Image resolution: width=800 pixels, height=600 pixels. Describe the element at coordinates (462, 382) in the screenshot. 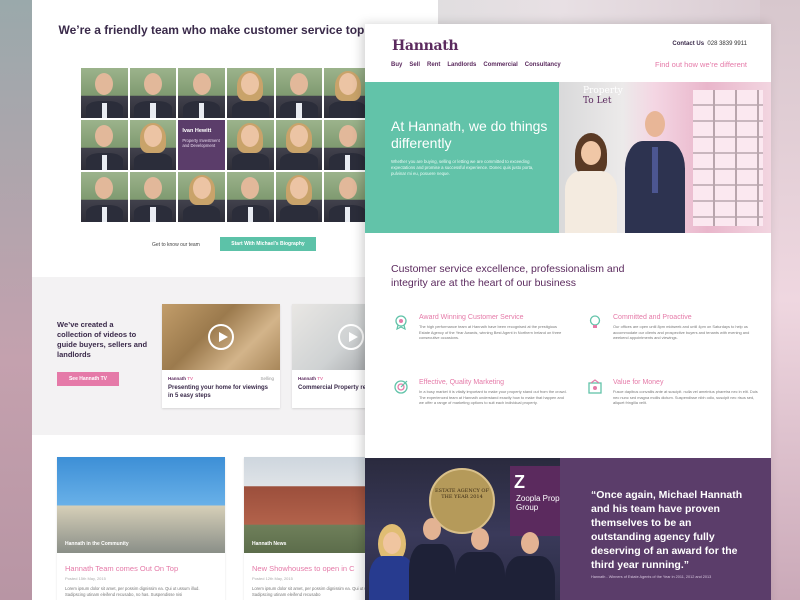

I see `feature-title: Effective, Quality Marketing` at that location.